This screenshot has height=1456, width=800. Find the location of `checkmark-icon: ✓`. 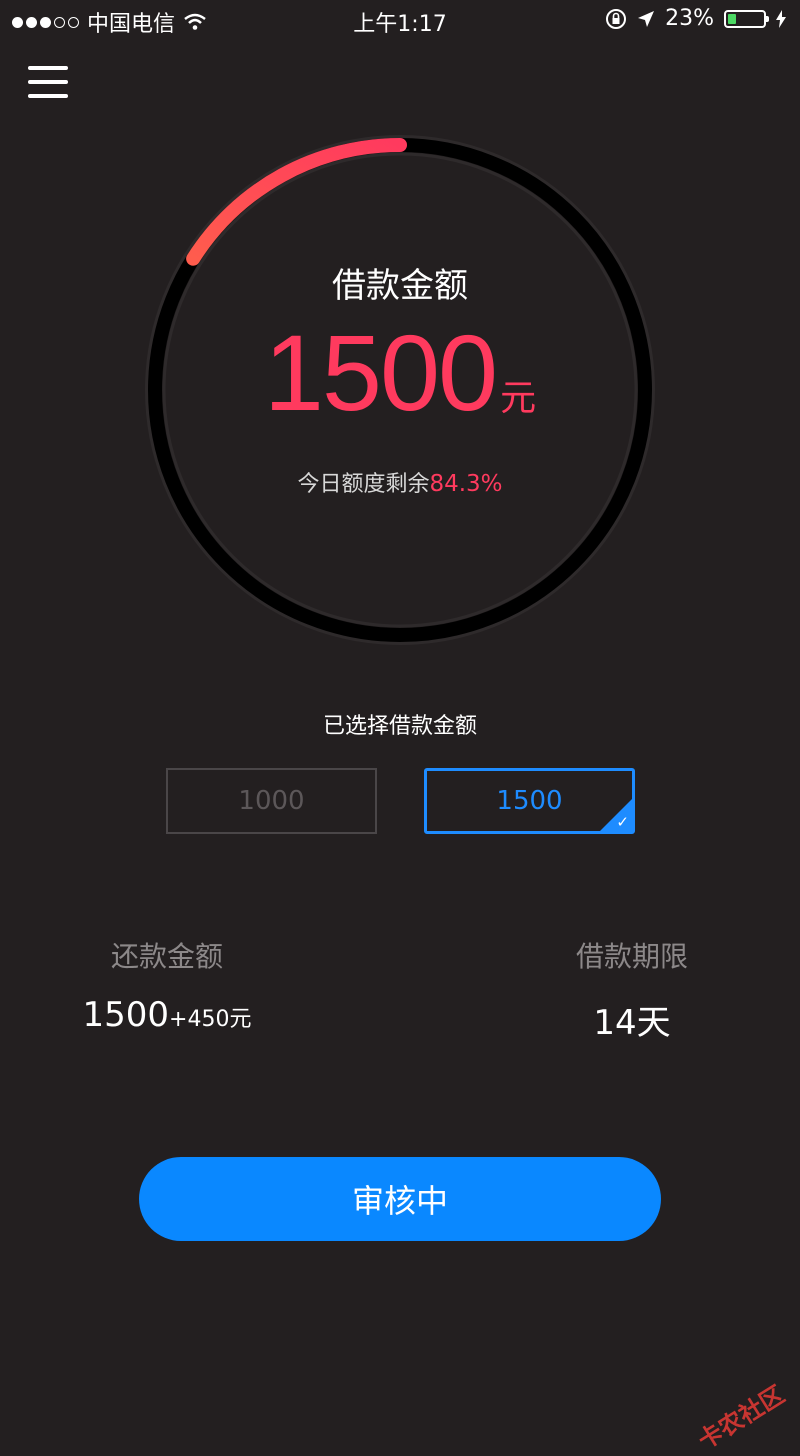

checkmark-icon: ✓ is located at coordinates (622, 822).